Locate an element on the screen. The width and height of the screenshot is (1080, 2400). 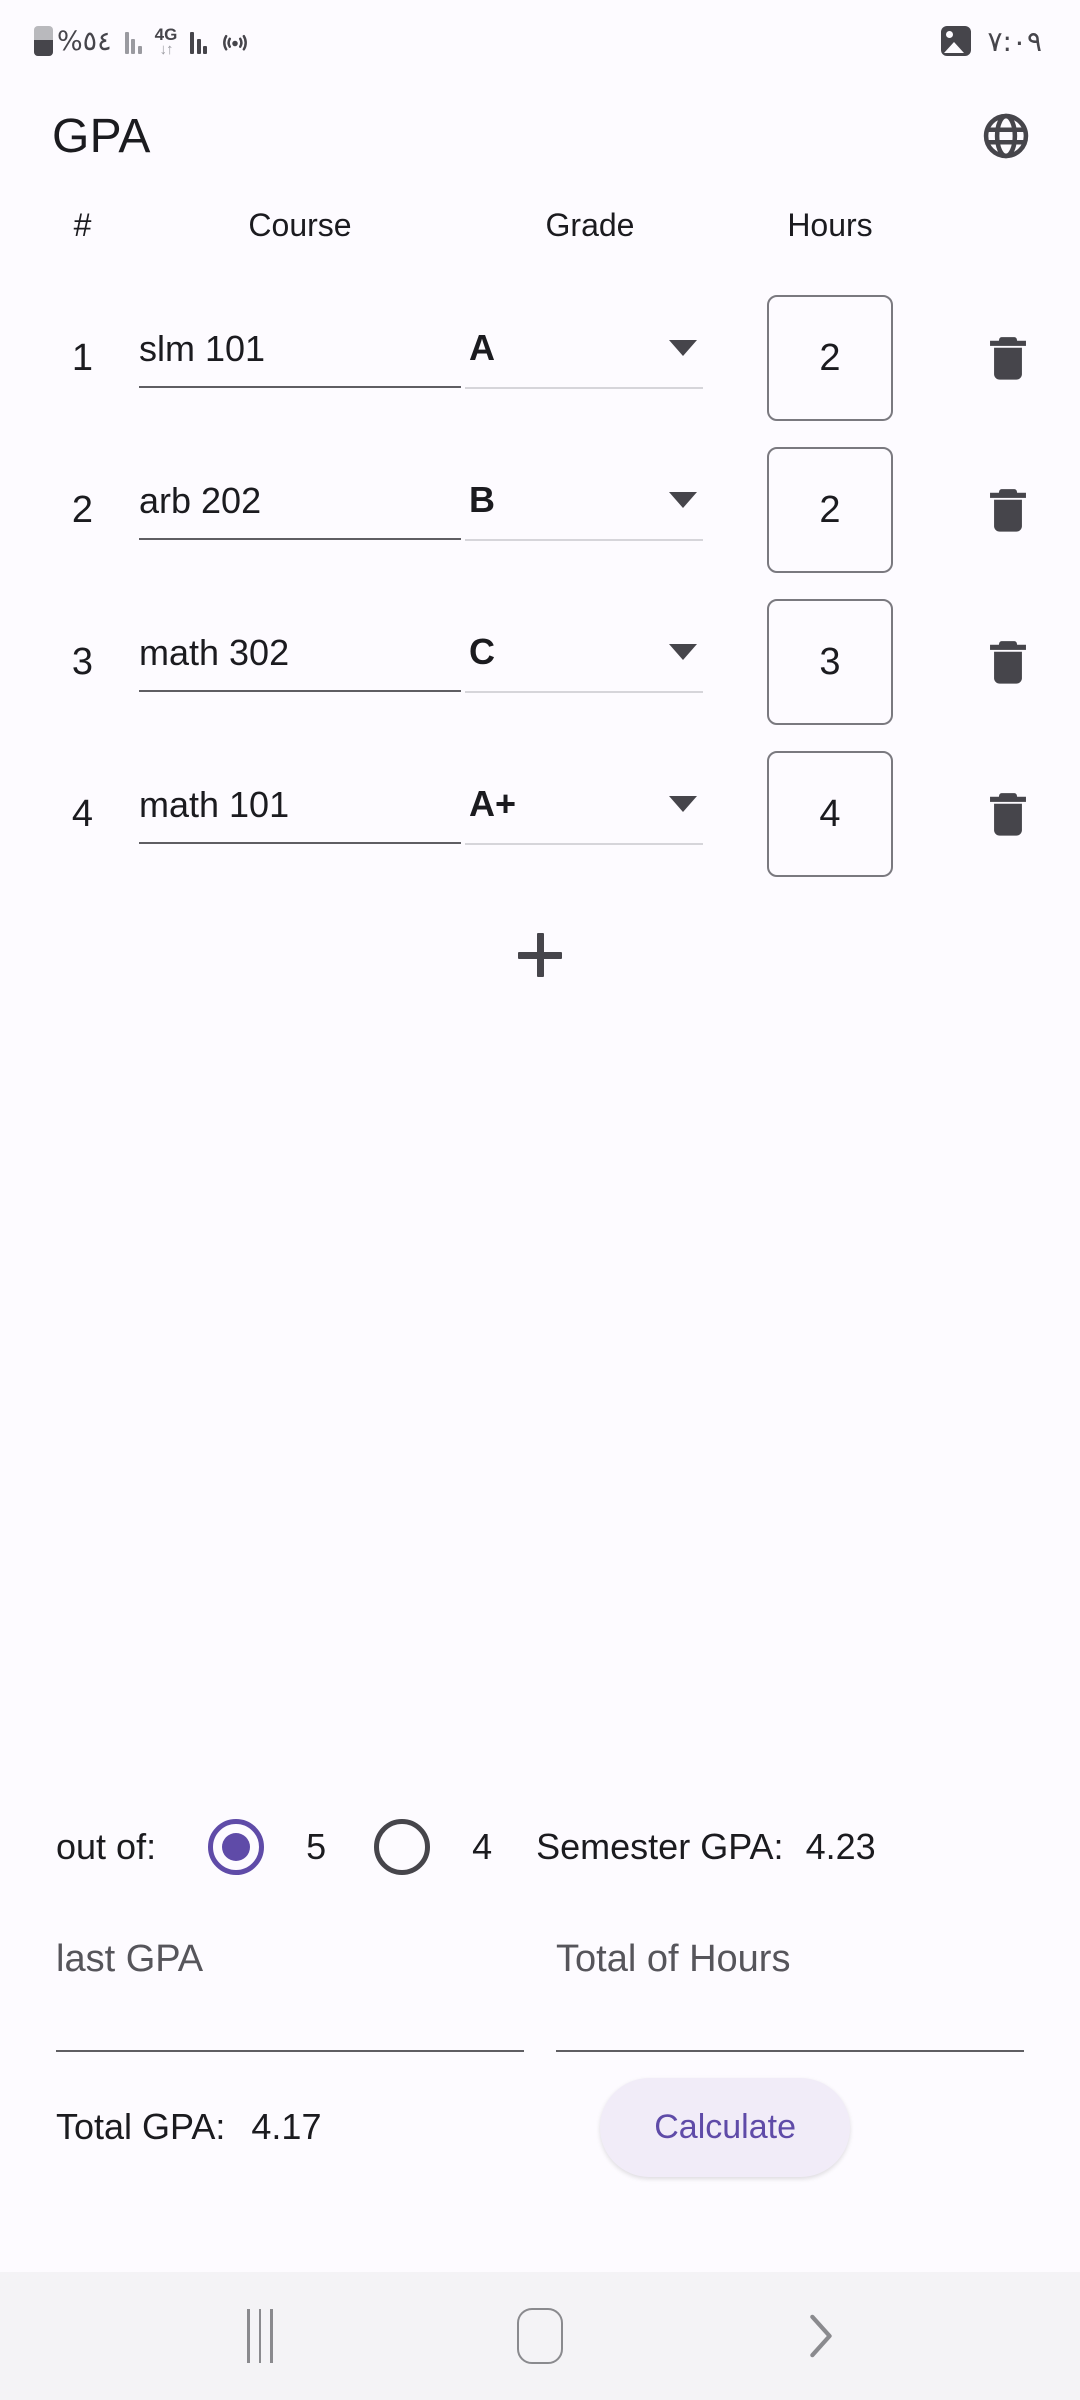
hours-input: 3 is located at coordinates (830, 662).